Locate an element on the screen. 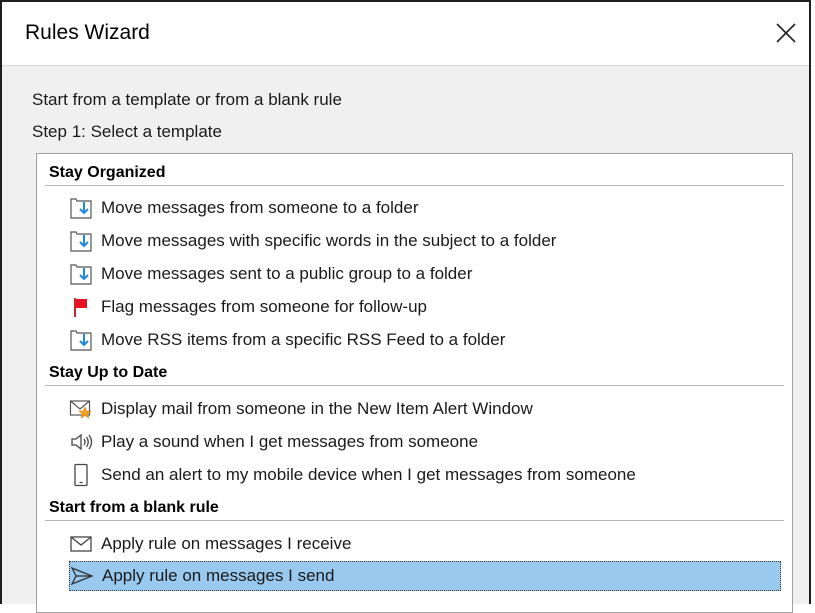  new-item-alert-icon is located at coordinates (81, 409).